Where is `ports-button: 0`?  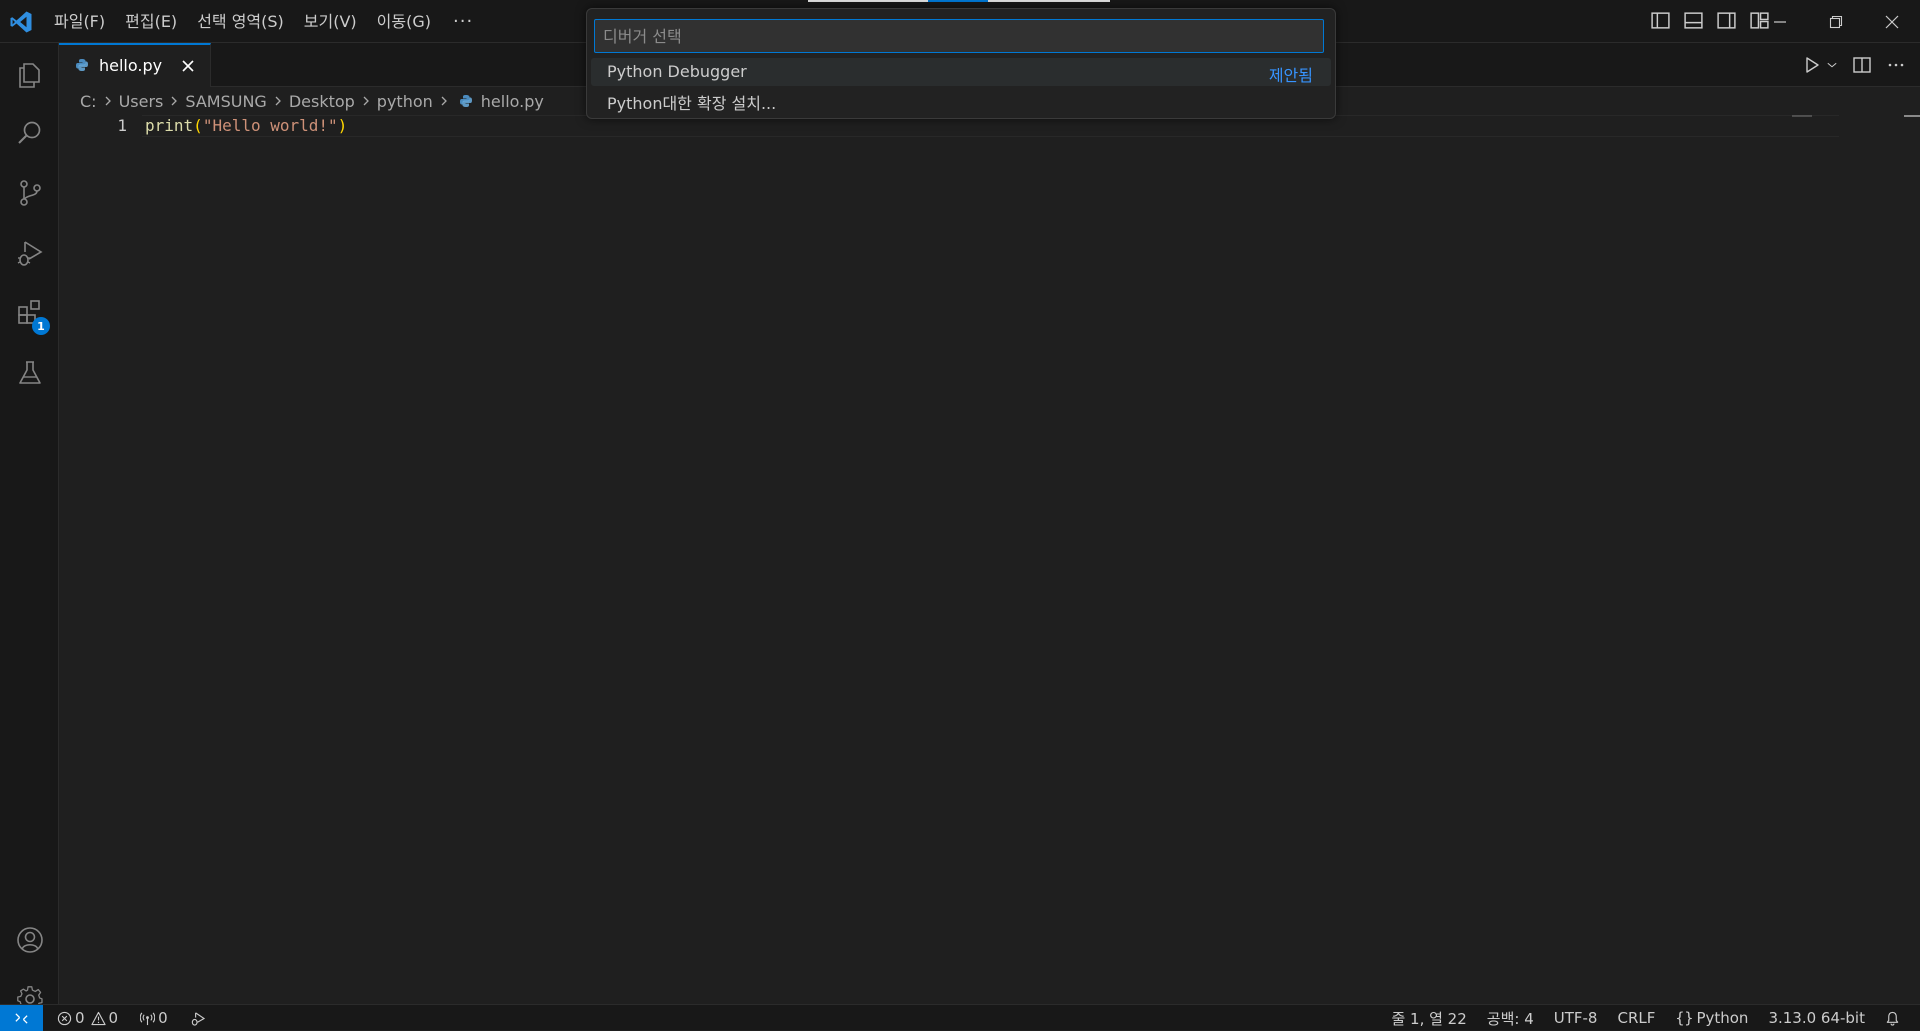
ports-button: 0 is located at coordinates (154, 1018).